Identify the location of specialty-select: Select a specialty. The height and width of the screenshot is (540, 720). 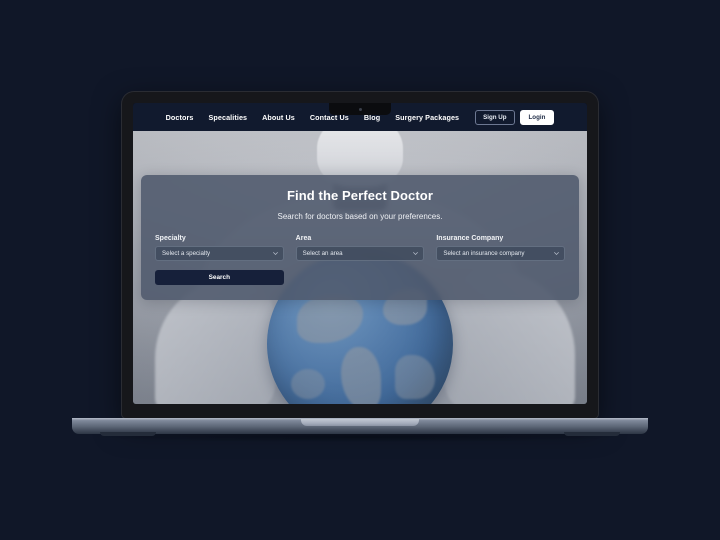
(219, 253).